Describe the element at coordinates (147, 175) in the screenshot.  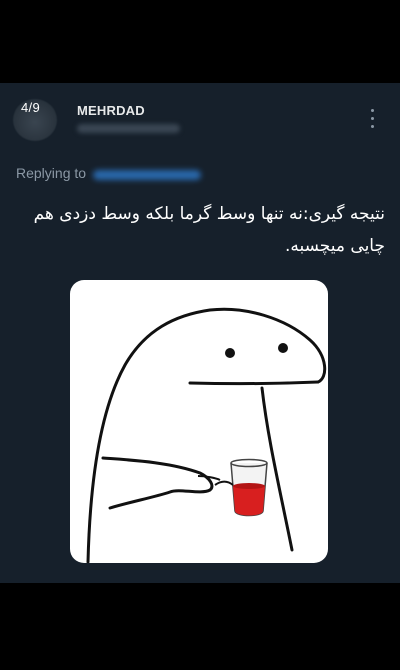
I see `replying-to-handle-redacted` at that location.